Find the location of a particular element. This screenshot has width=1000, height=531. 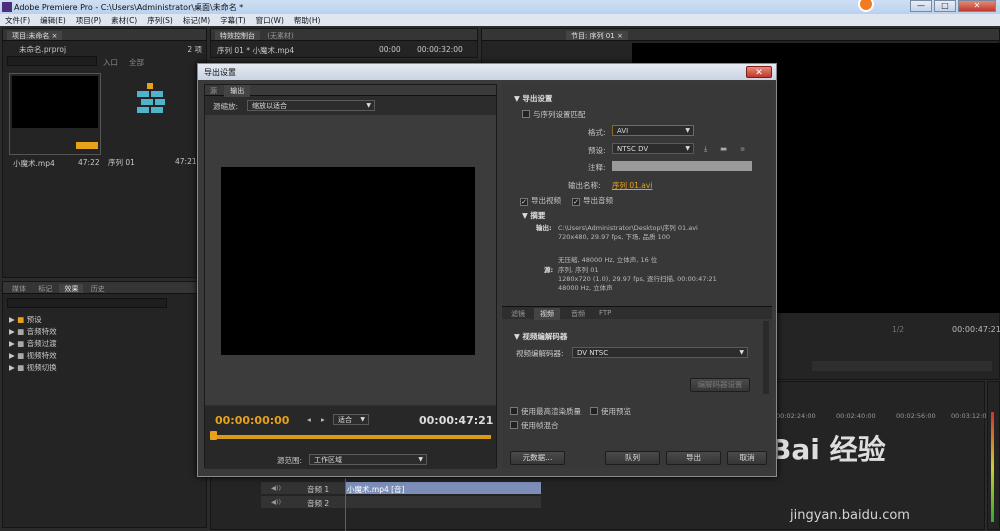

tree-item-video-transitions: ▶ ■ 视频切换 is located at coordinates (33, 368).